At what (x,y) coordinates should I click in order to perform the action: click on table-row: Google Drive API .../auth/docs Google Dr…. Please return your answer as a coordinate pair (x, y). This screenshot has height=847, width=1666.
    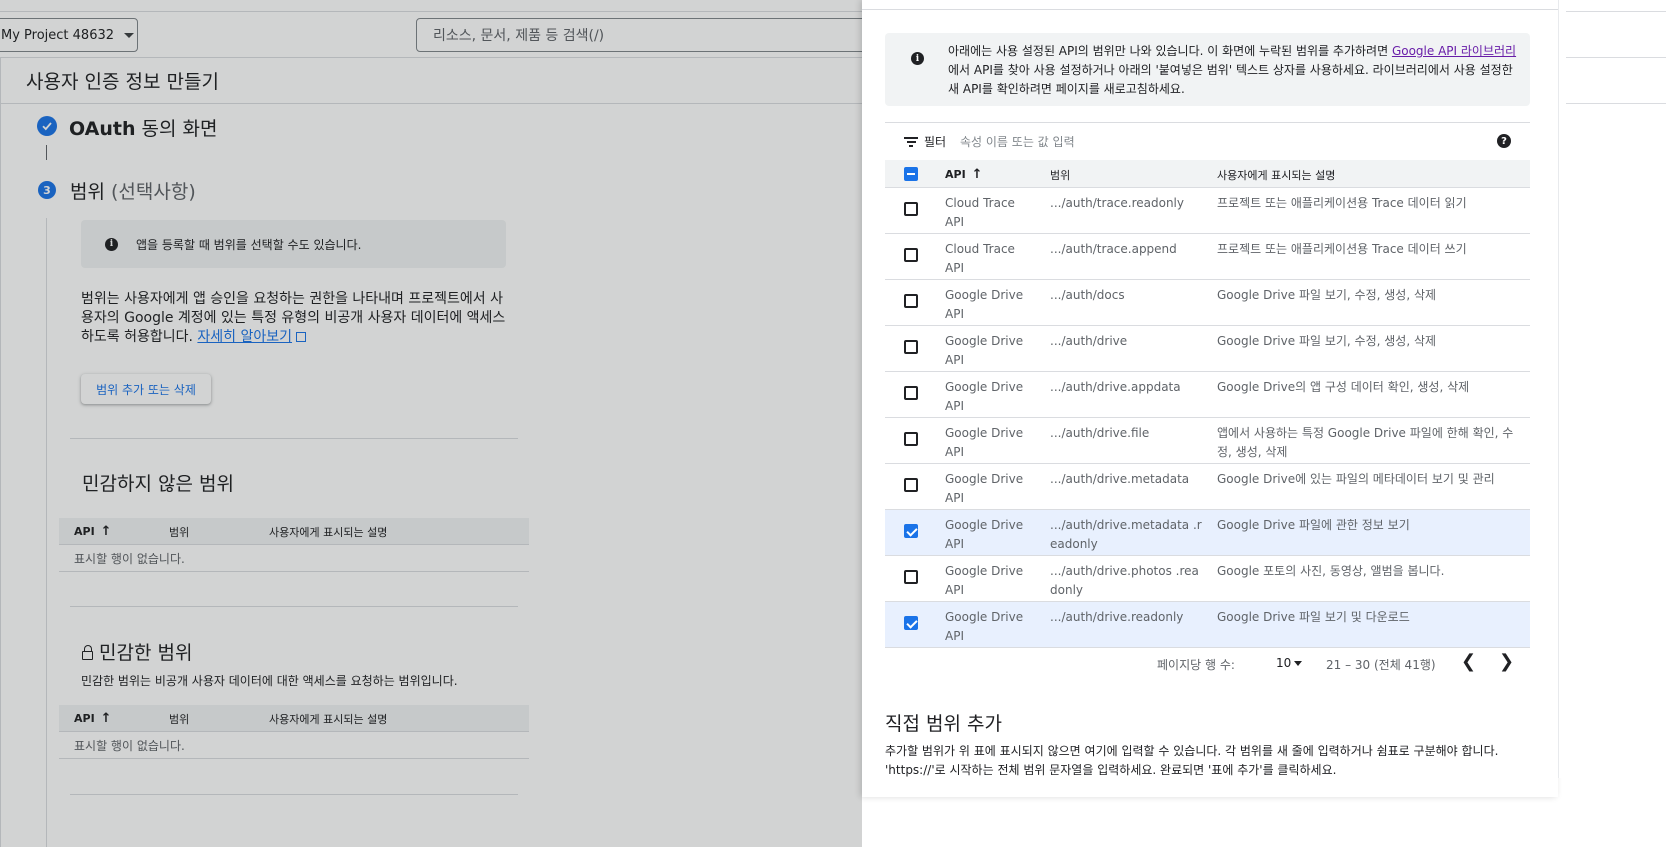
    Looking at the image, I should click on (1207, 303).